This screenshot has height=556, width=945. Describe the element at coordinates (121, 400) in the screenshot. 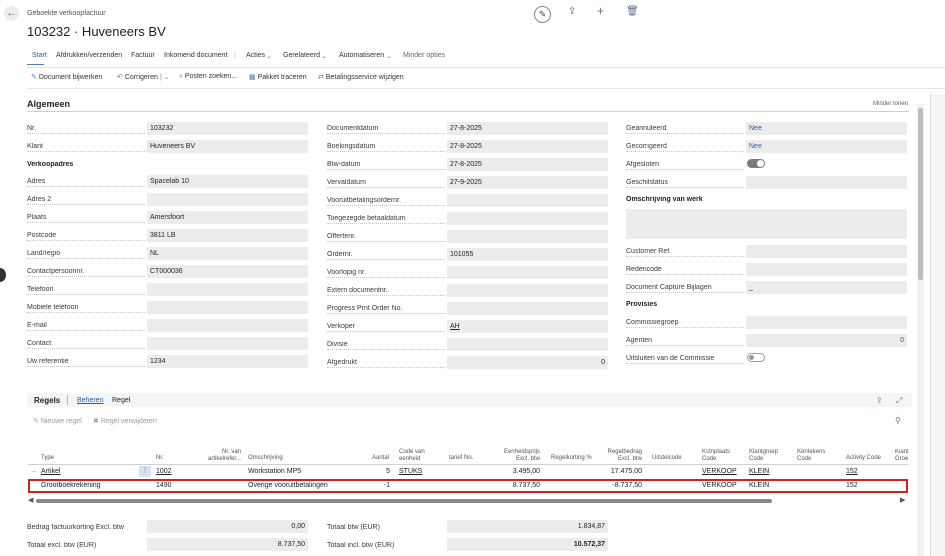

I see `tab-regel: Regel` at that location.